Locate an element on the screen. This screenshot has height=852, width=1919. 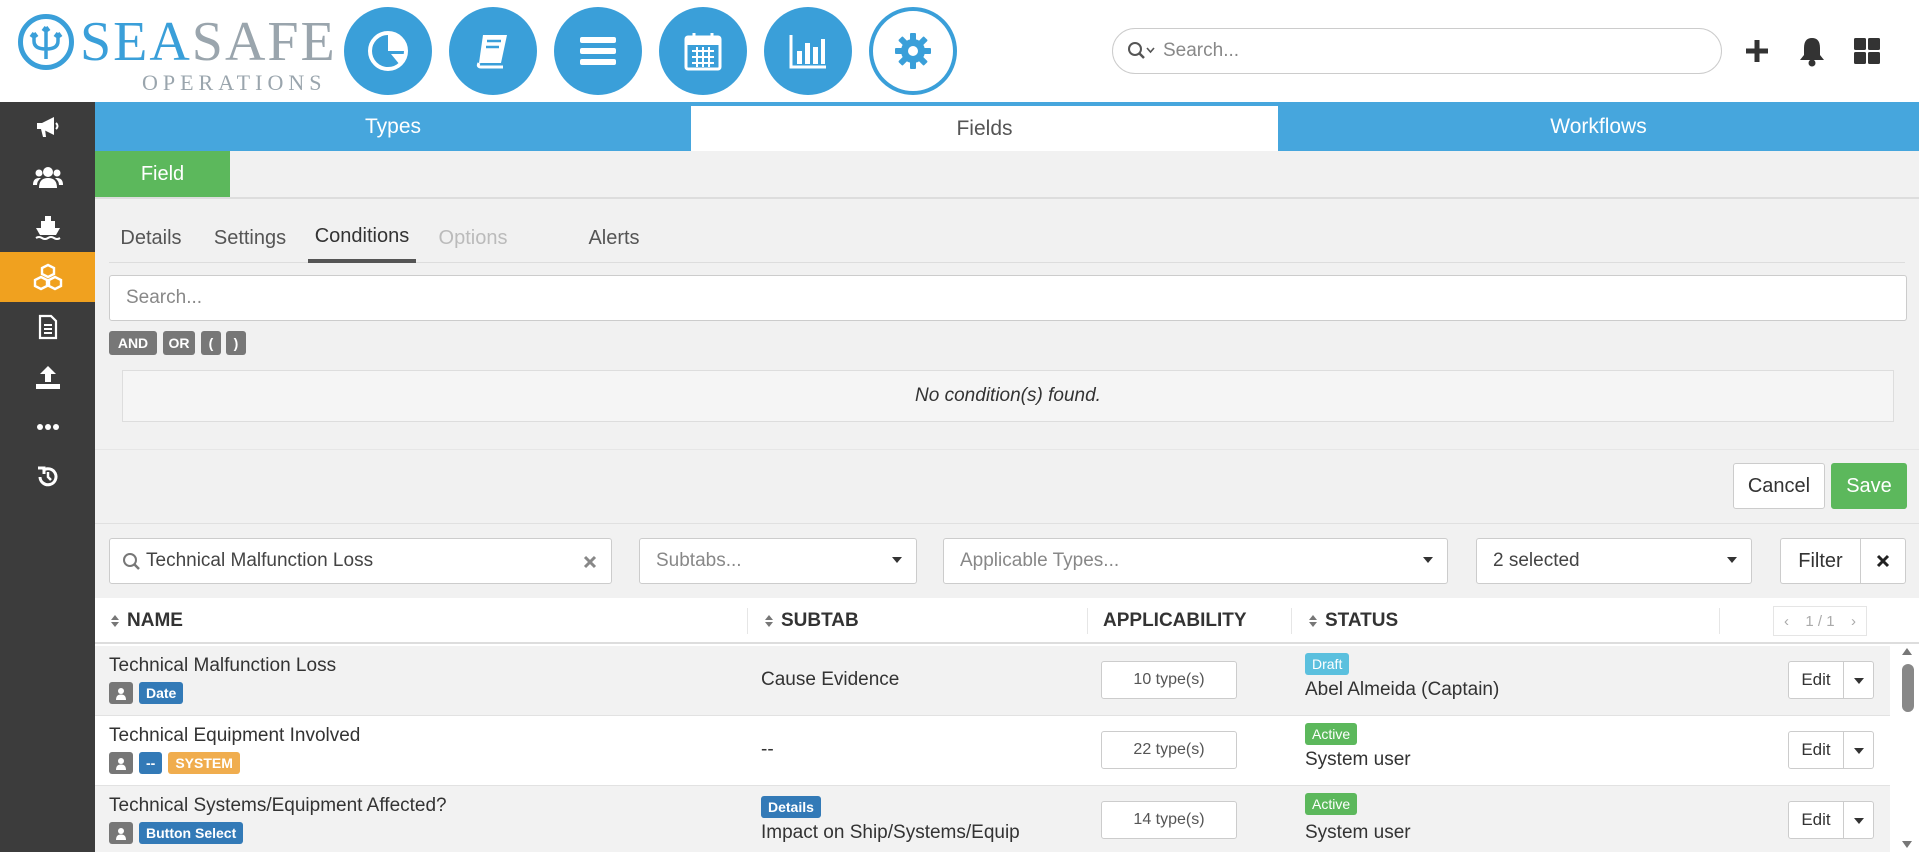
plus-icon is located at coordinates (1757, 51).